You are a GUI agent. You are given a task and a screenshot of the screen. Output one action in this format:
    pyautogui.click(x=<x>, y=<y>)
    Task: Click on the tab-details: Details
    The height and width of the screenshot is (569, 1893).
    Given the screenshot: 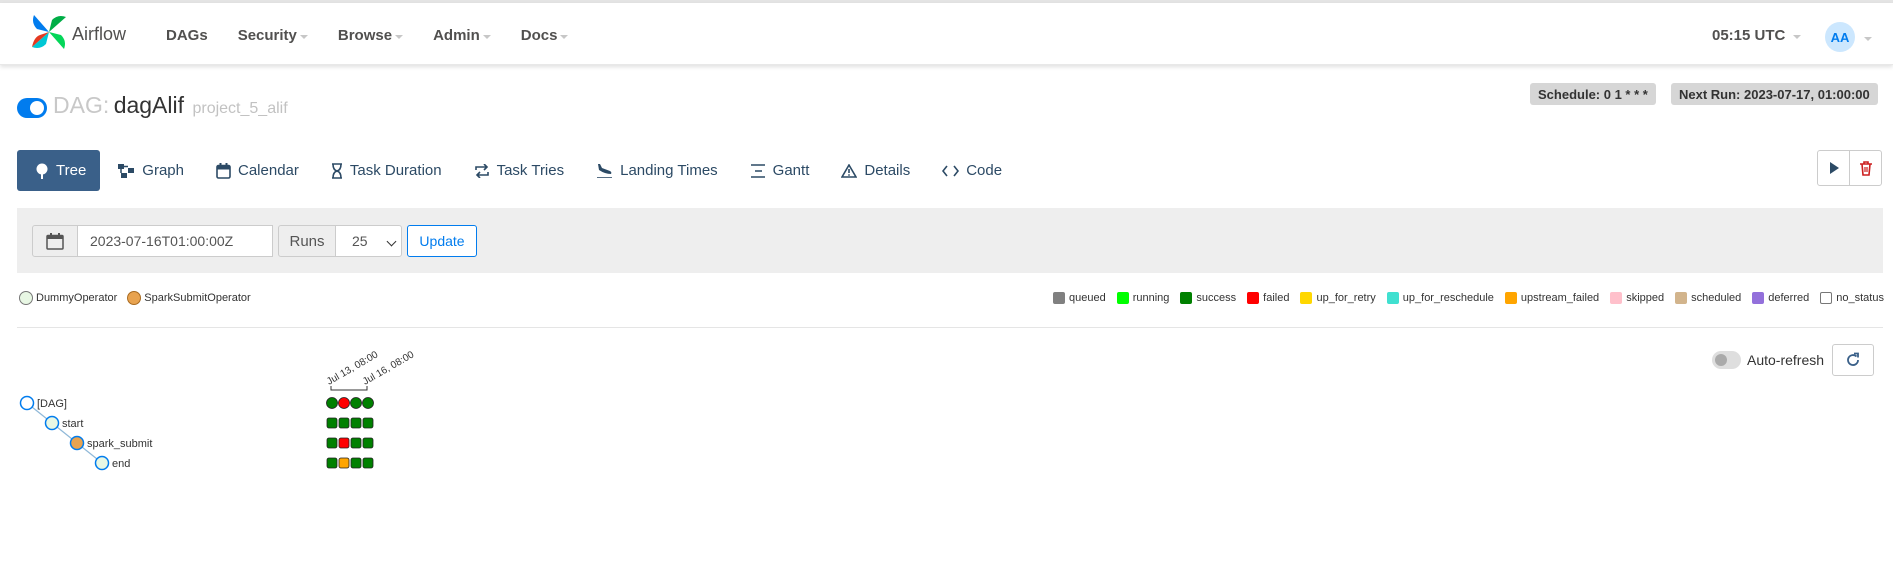 What is the action you would take?
    pyautogui.click(x=875, y=170)
    